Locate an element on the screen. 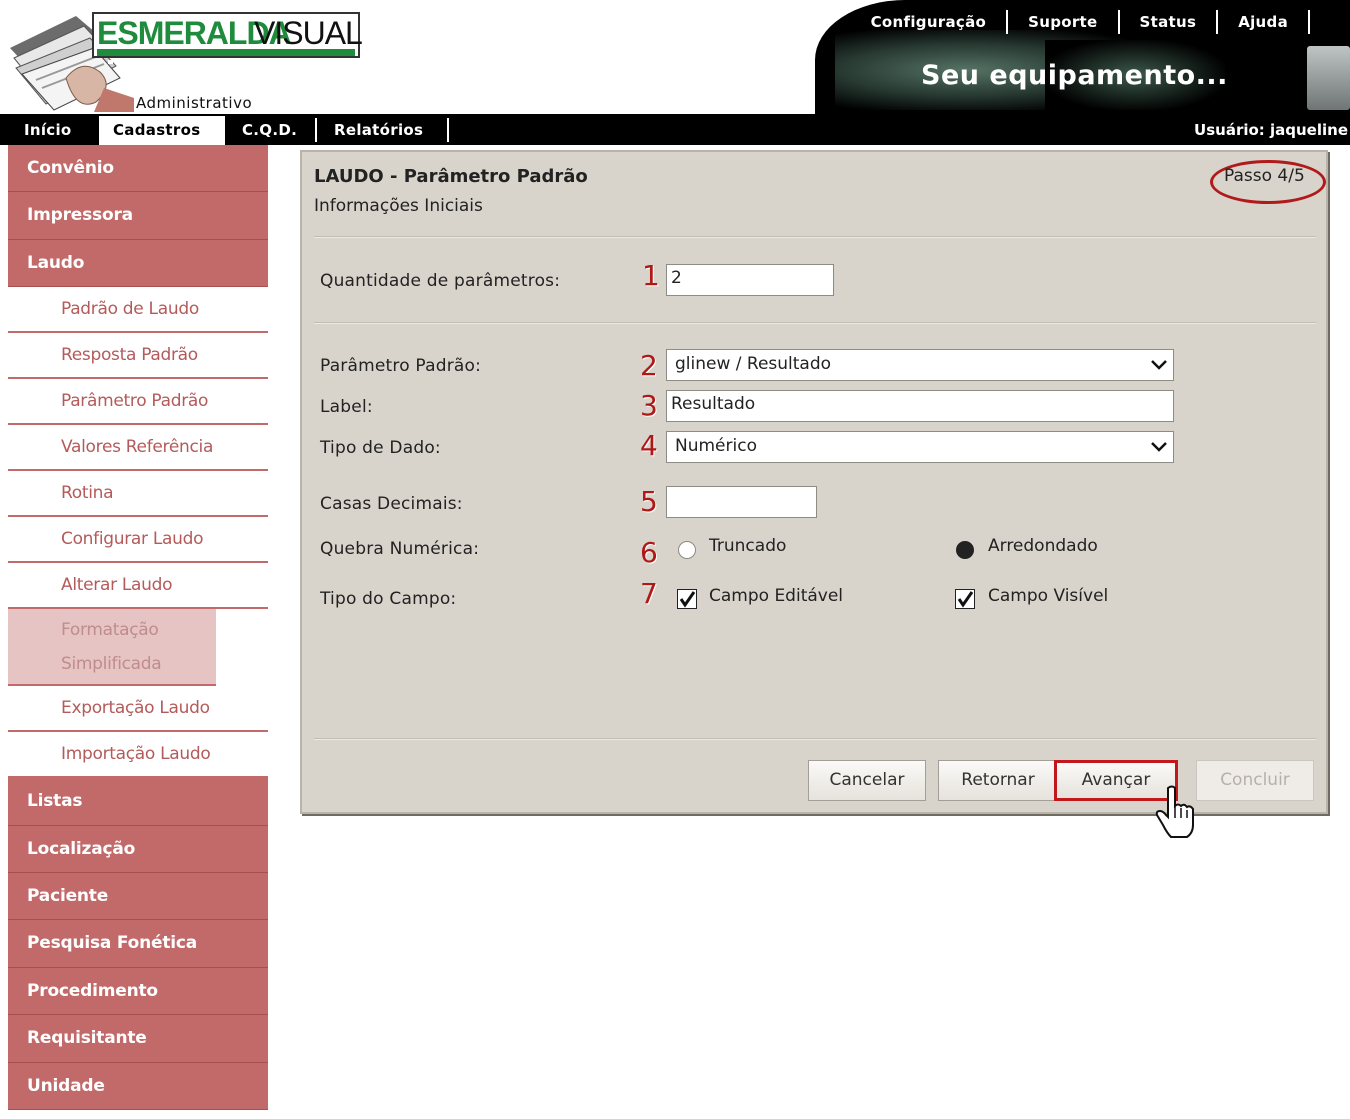 This screenshot has height=1119, width=1350. marker-2: 2 is located at coordinates (649, 365).